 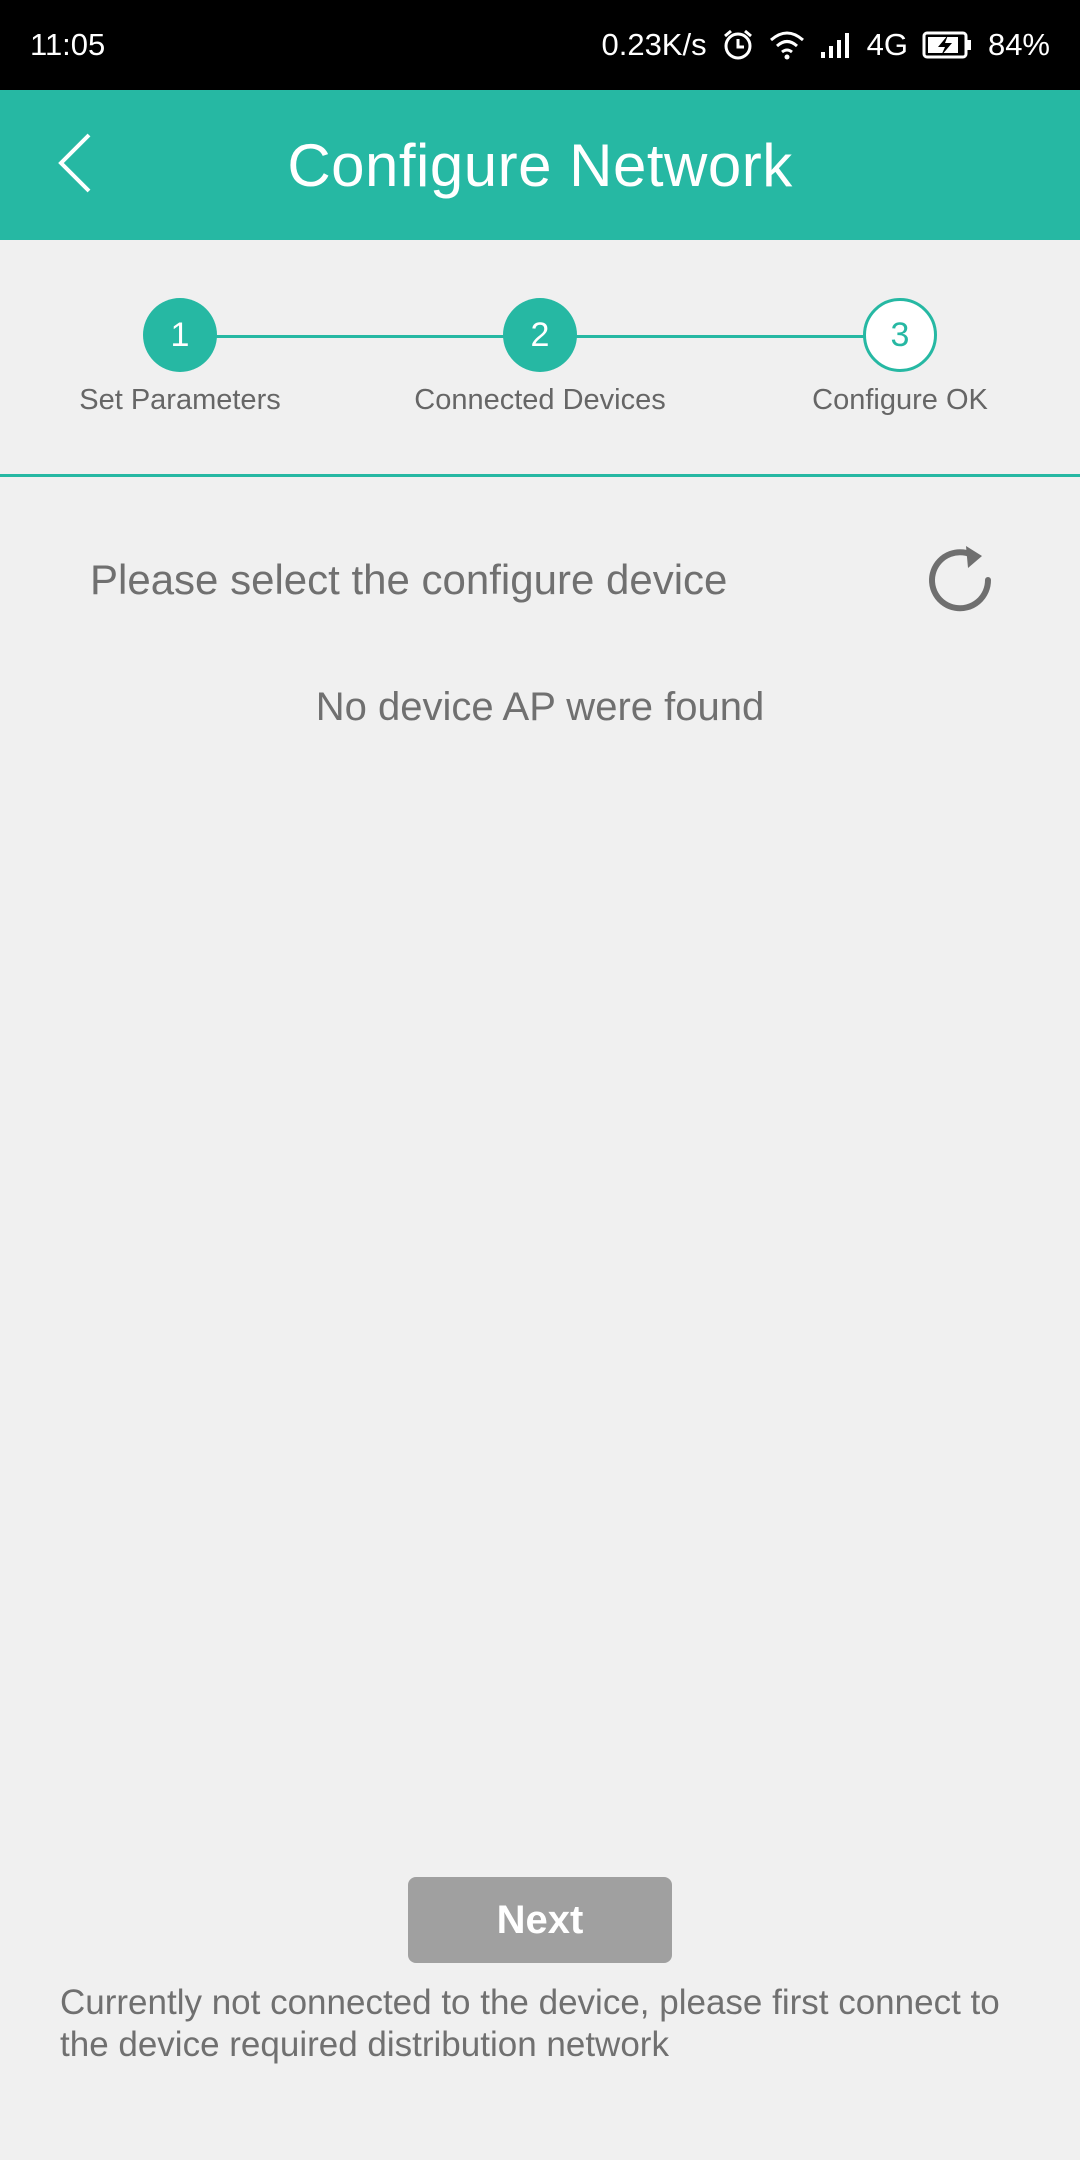 What do you see at coordinates (900, 335) in the screenshot?
I see `step-number: 3` at bounding box center [900, 335].